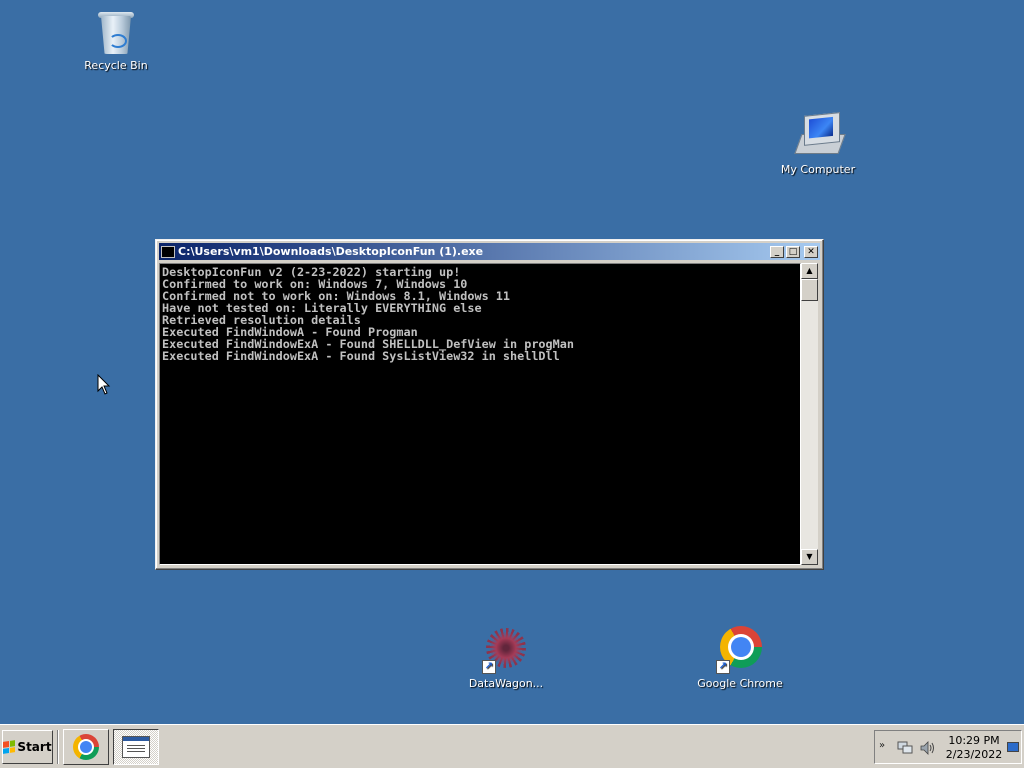  What do you see at coordinates (809, 271) in the screenshot?
I see `scroll-up-button: ▲` at bounding box center [809, 271].